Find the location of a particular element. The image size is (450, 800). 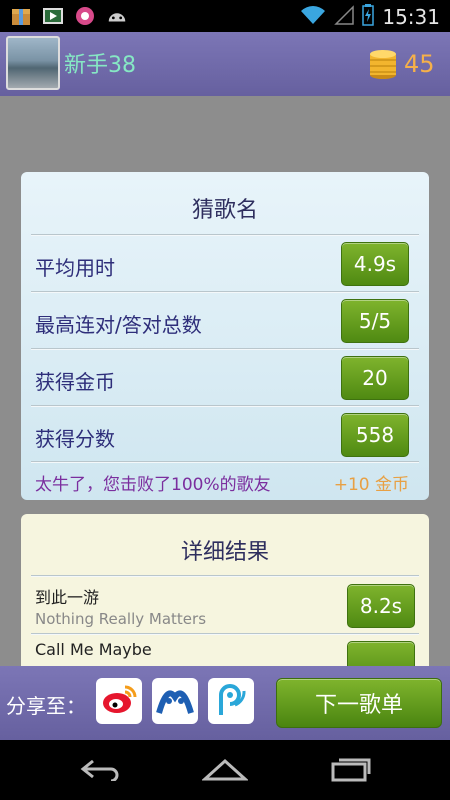

recent-apps-icon is located at coordinates (351, 771).